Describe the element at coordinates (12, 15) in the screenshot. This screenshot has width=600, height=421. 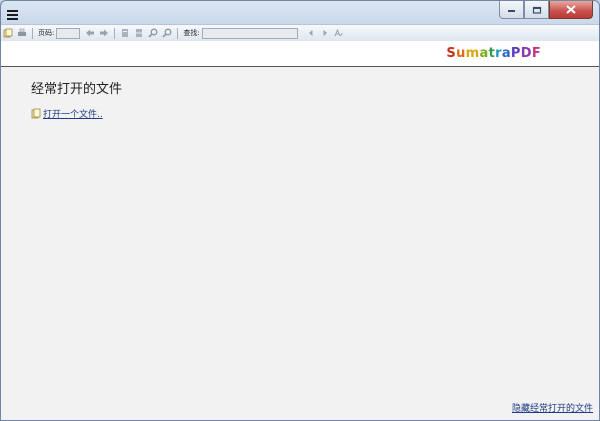
I see `hamburger-menu-icon` at that location.